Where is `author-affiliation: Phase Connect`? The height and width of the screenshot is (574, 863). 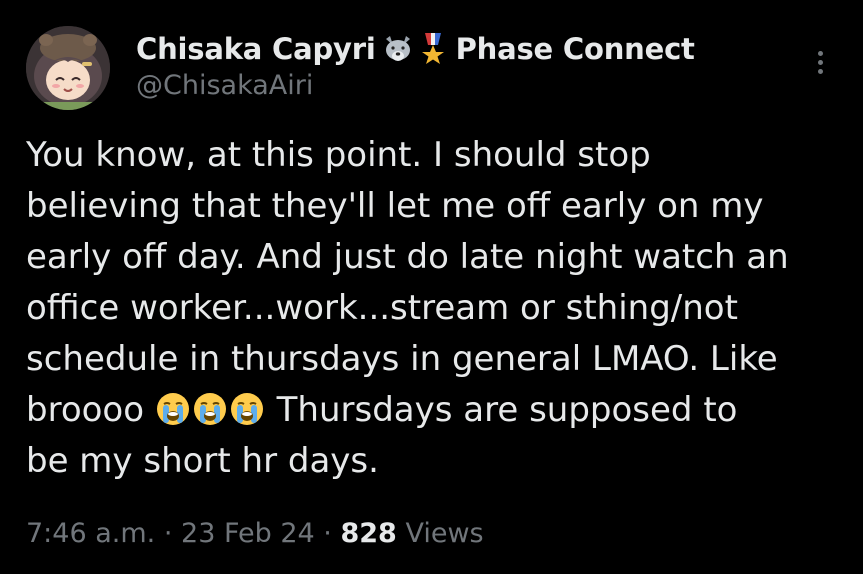 author-affiliation: Phase Connect is located at coordinates (575, 49).